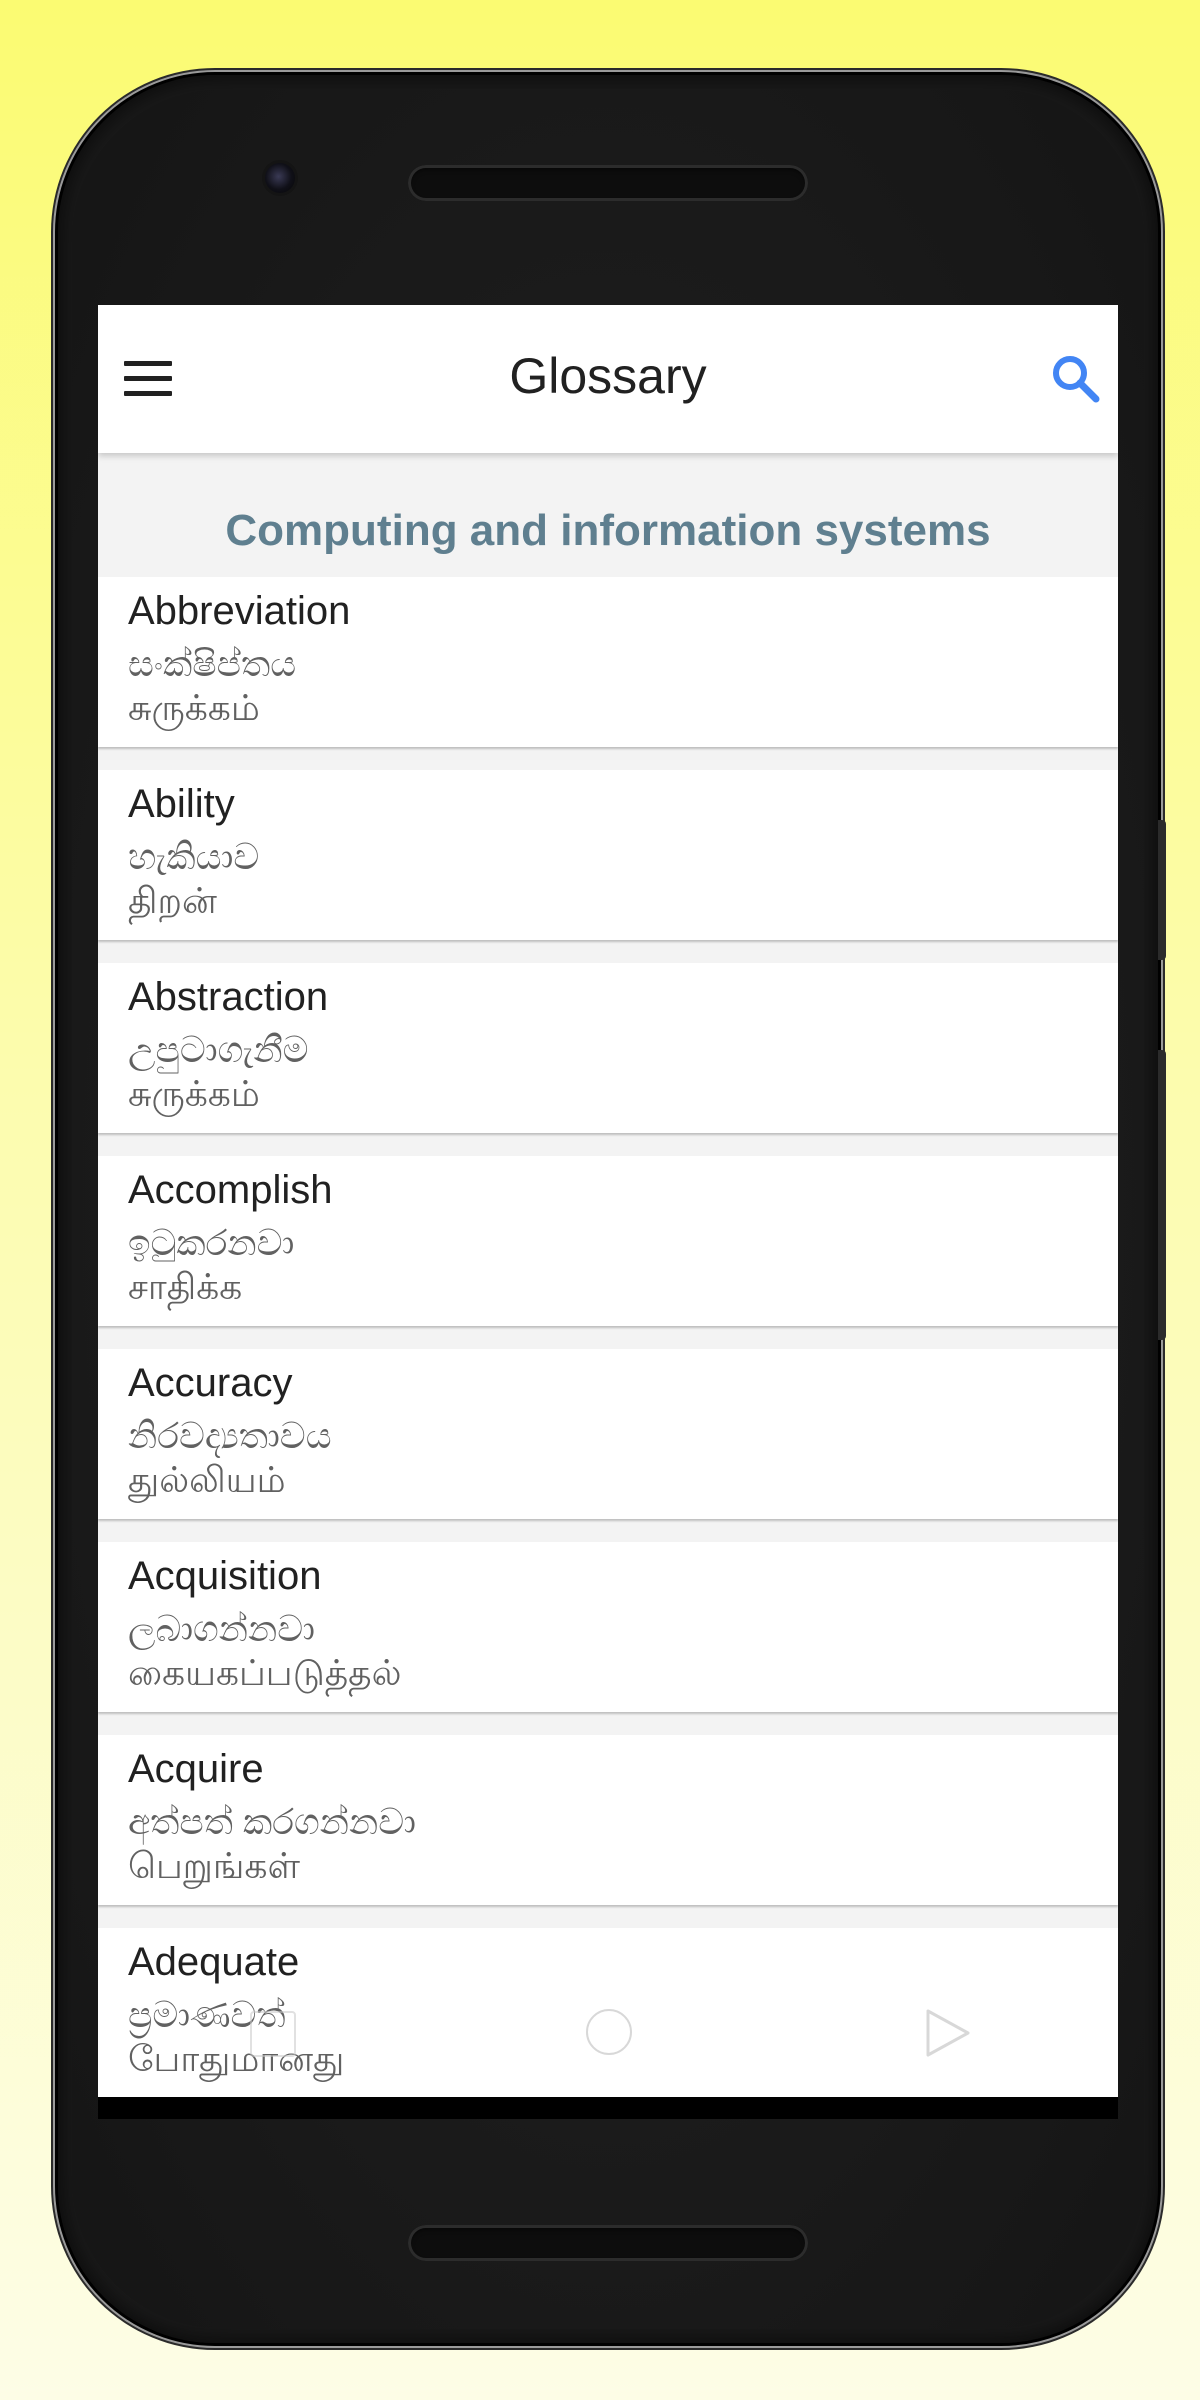  I want to click on term-english: Acquisition, so click(225, 1576).